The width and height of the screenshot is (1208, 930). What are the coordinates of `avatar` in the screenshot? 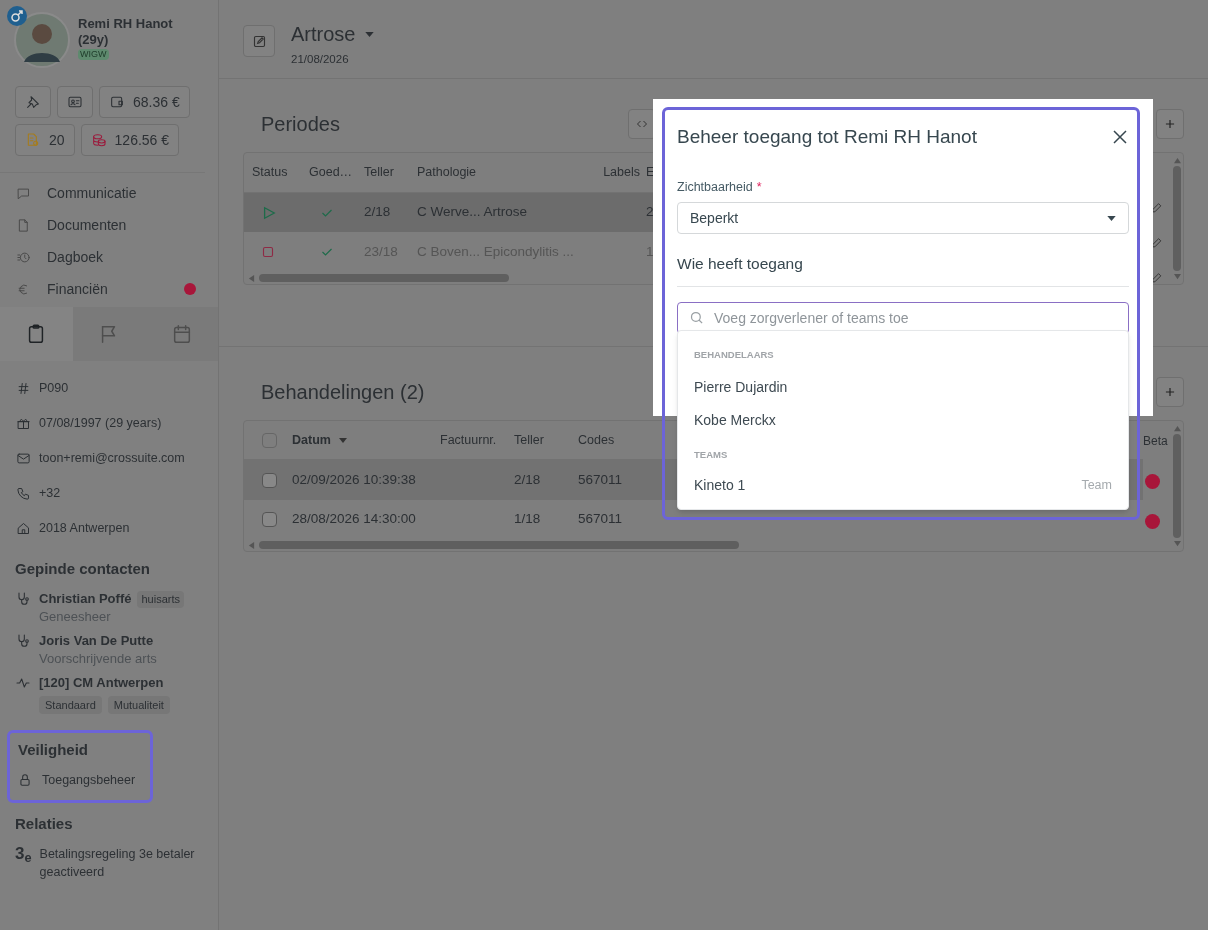 It's located at (42, 40).